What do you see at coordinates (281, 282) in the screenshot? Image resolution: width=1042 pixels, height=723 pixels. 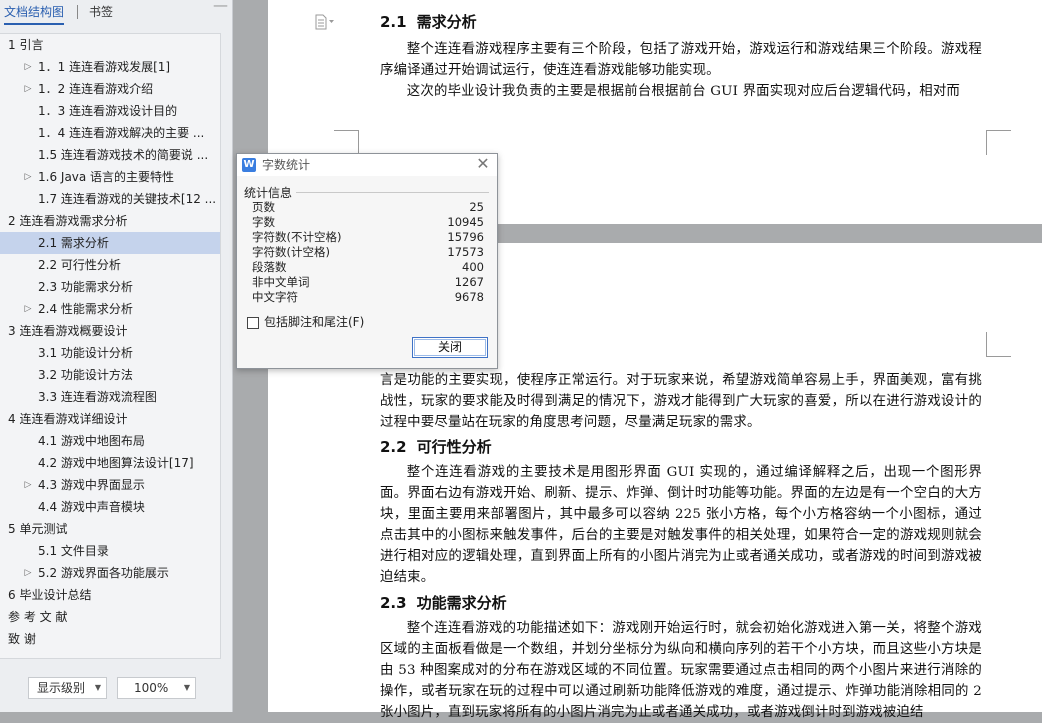 I see `stat-label: 非中文单词` at bounding box center [281, 282].